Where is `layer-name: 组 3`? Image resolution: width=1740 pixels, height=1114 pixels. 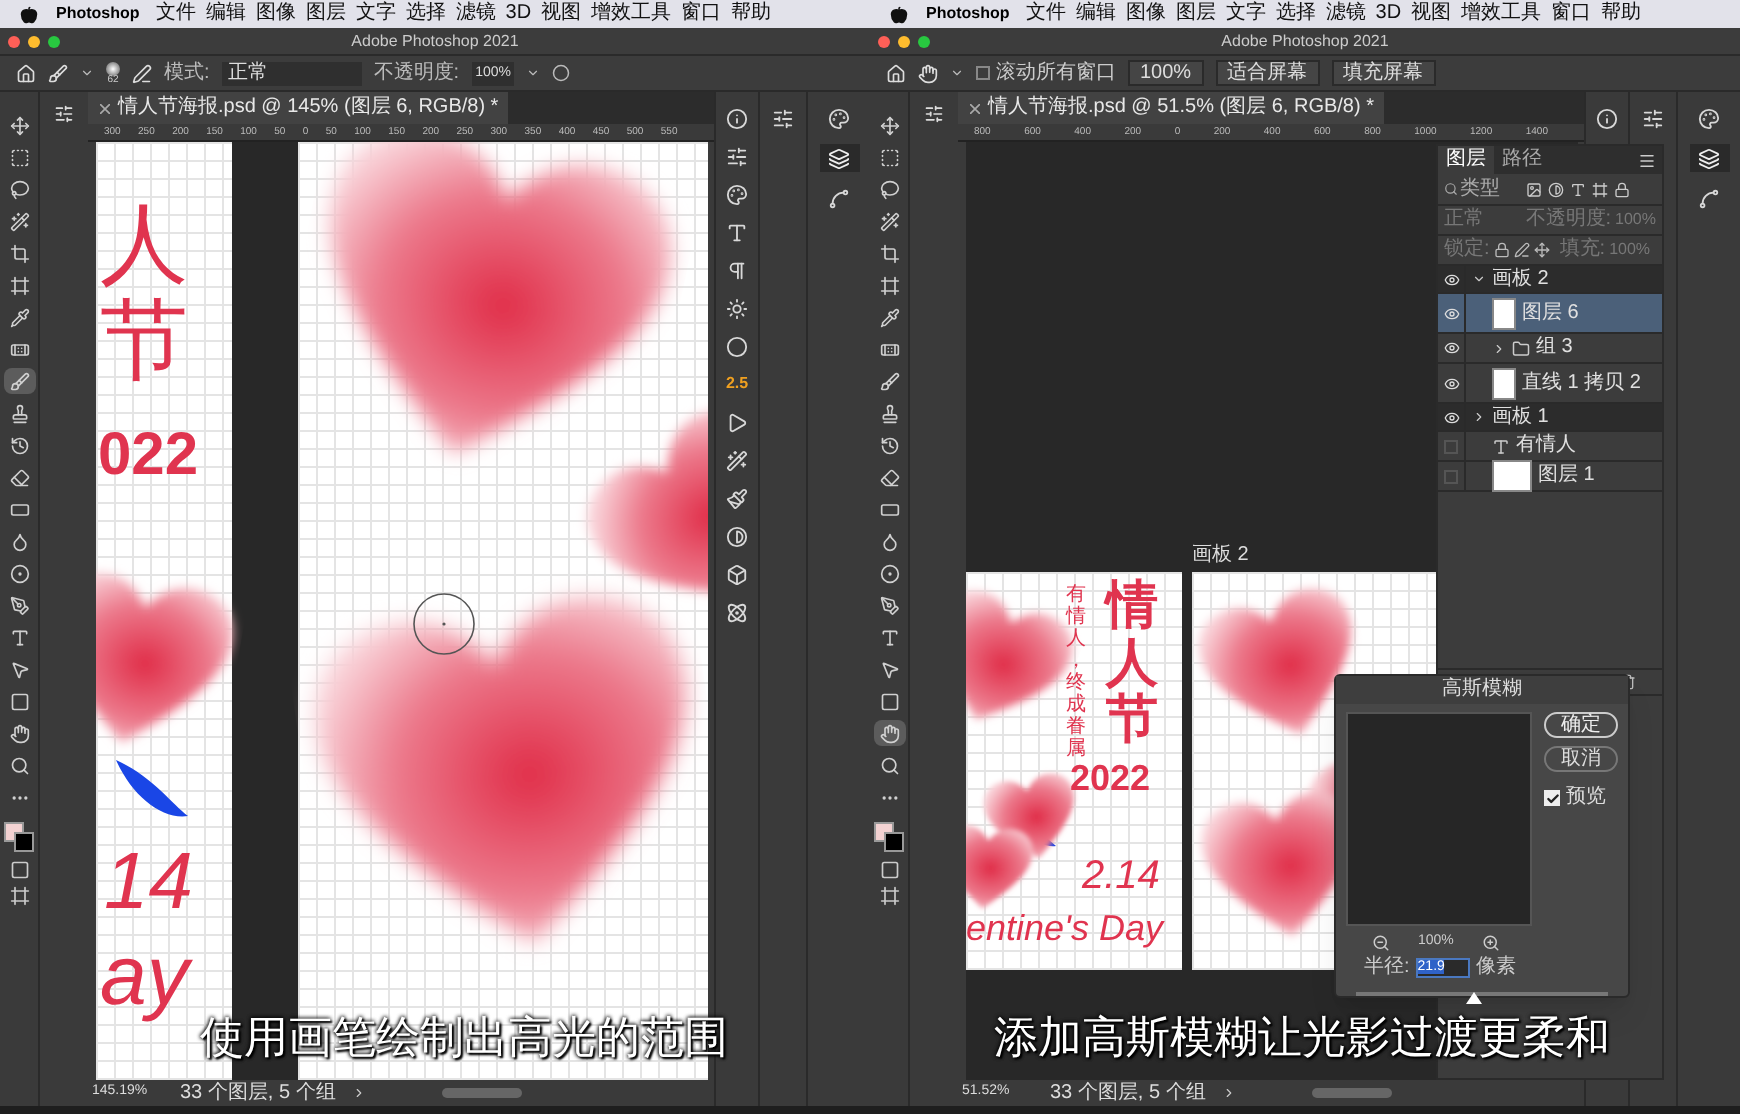 layer-name: 组 3 is located at coordinates (1554, 348).